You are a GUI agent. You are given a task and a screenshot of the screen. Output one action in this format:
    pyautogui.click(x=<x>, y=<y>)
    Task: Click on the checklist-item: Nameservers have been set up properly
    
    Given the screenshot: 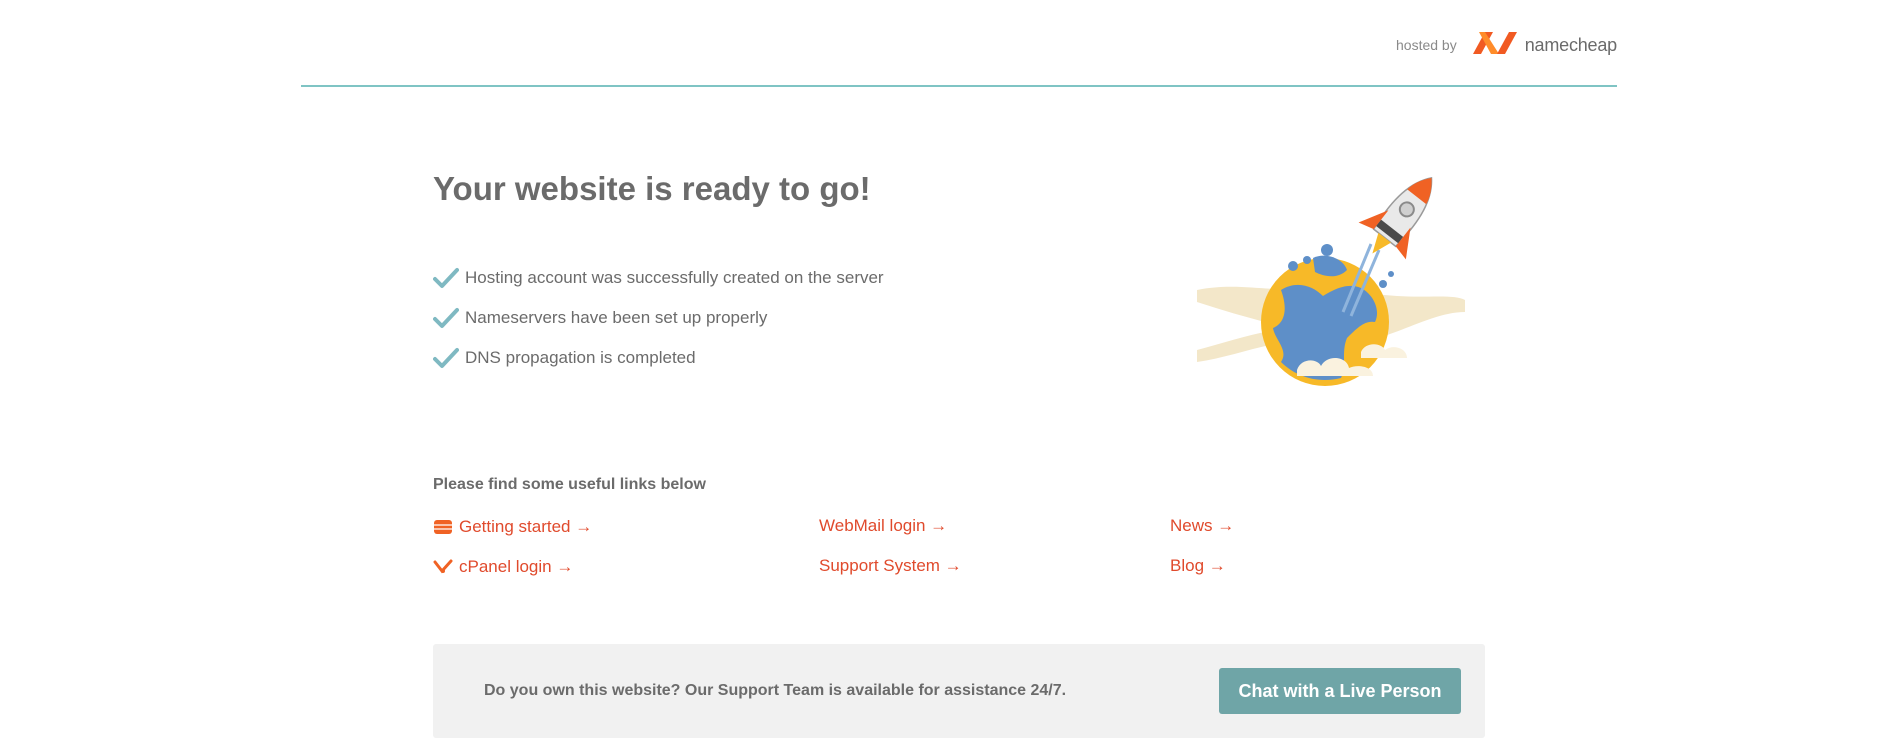 What is the action you would take?
    pyautogui.click(x=658, y=318)
    